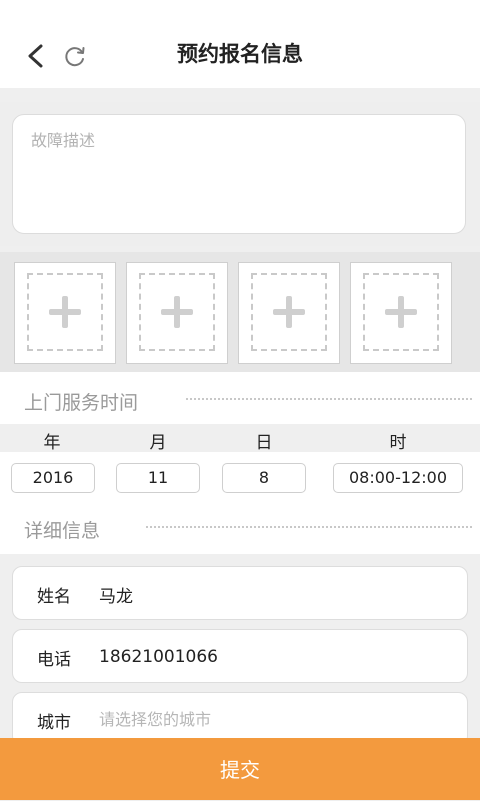  I want to click on name-label: 姓名, so click(54, 597).